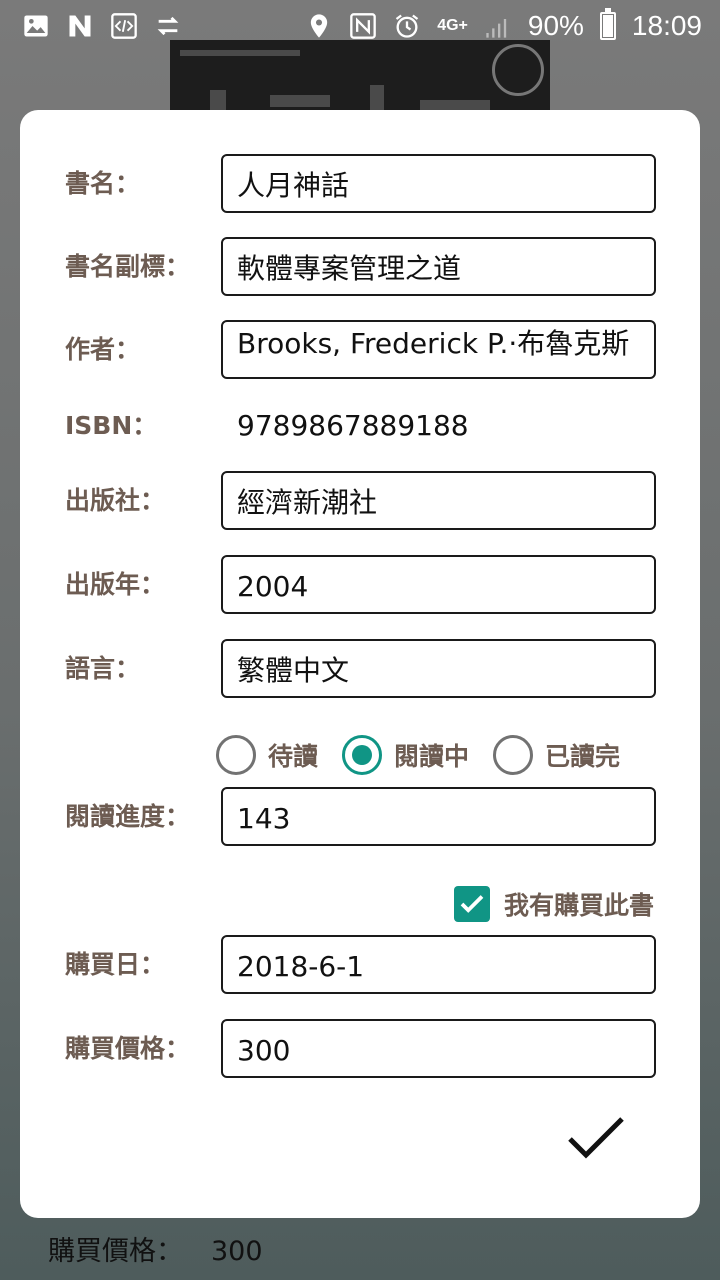  I want to click on language-row: 語言： 繁體中文, so click(360, 669).